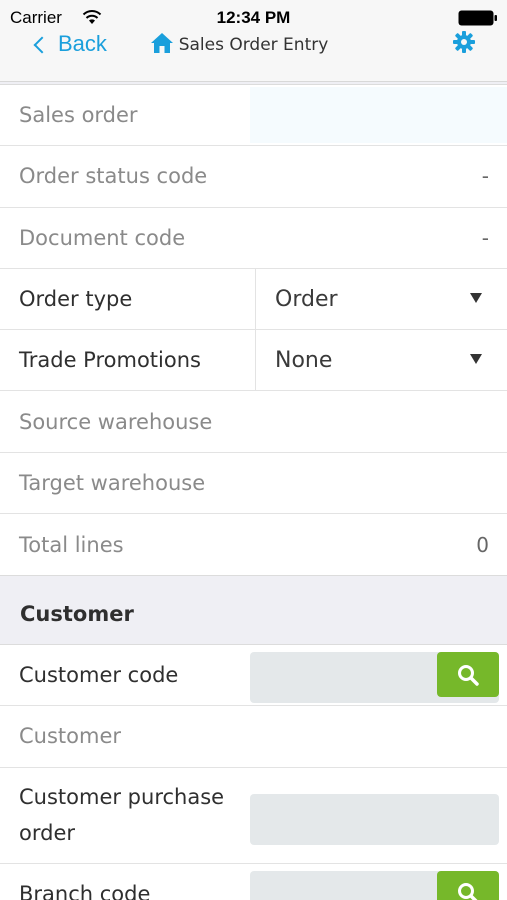 Image resolution: width=507 pixels, height=900 pixels. What do you see at coordinates (464, 42) in the screenshot?
I see `gear-icon` at bounding box center [464, 42].